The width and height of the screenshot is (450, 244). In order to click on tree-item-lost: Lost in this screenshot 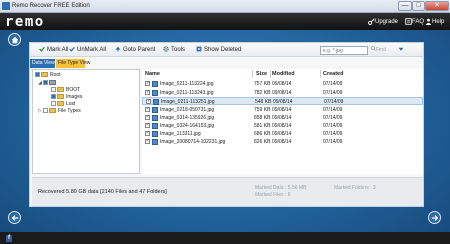, I will do `click(63, 104)`.